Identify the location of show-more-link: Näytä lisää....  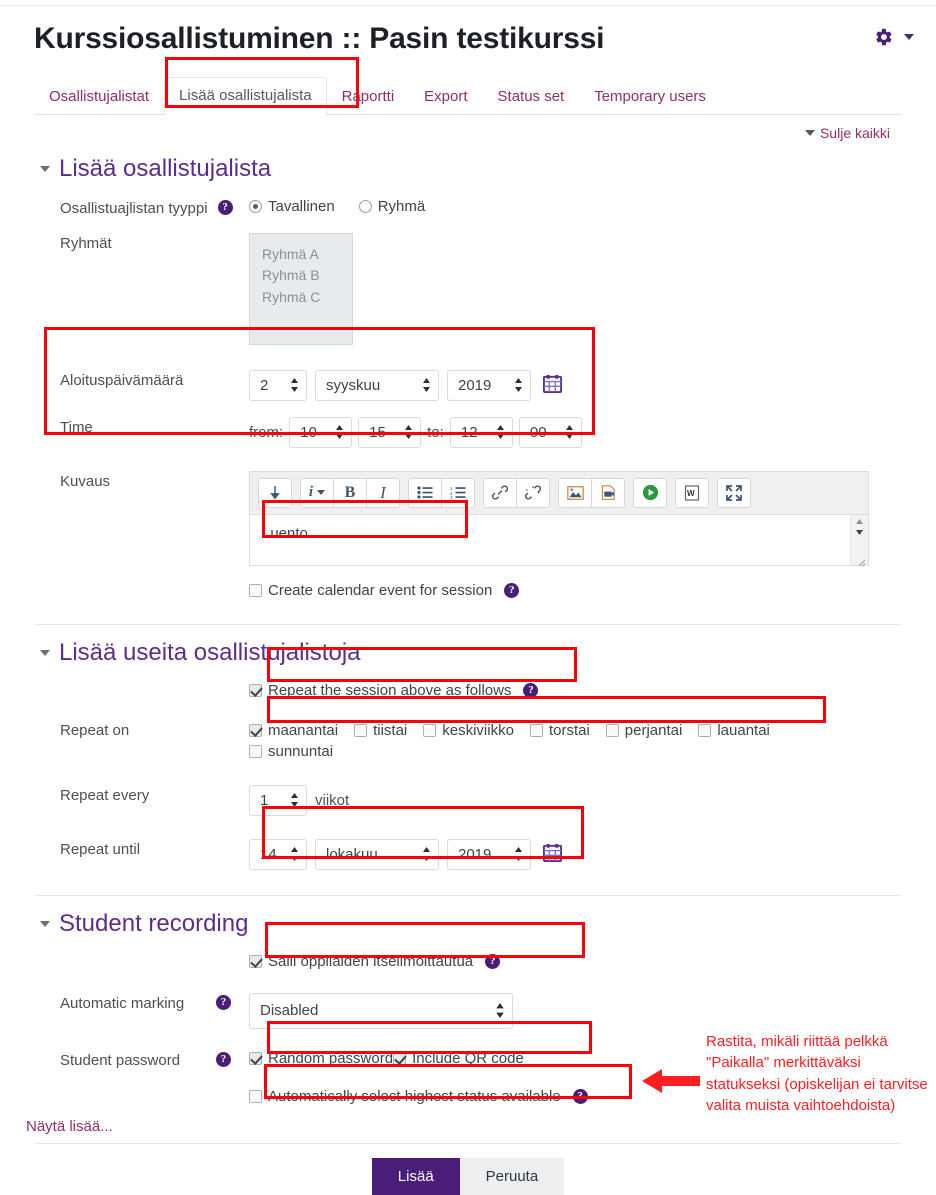
(69, 1126).